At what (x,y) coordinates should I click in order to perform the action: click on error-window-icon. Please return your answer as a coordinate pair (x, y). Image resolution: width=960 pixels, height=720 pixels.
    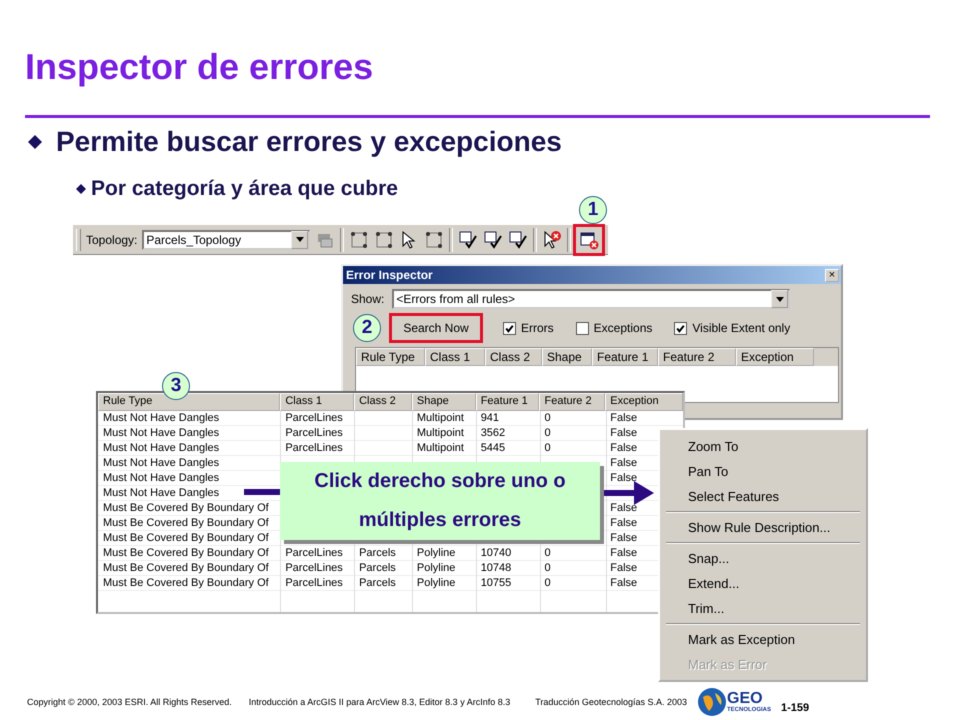
    Looking at the image, I should click on (589, 240).